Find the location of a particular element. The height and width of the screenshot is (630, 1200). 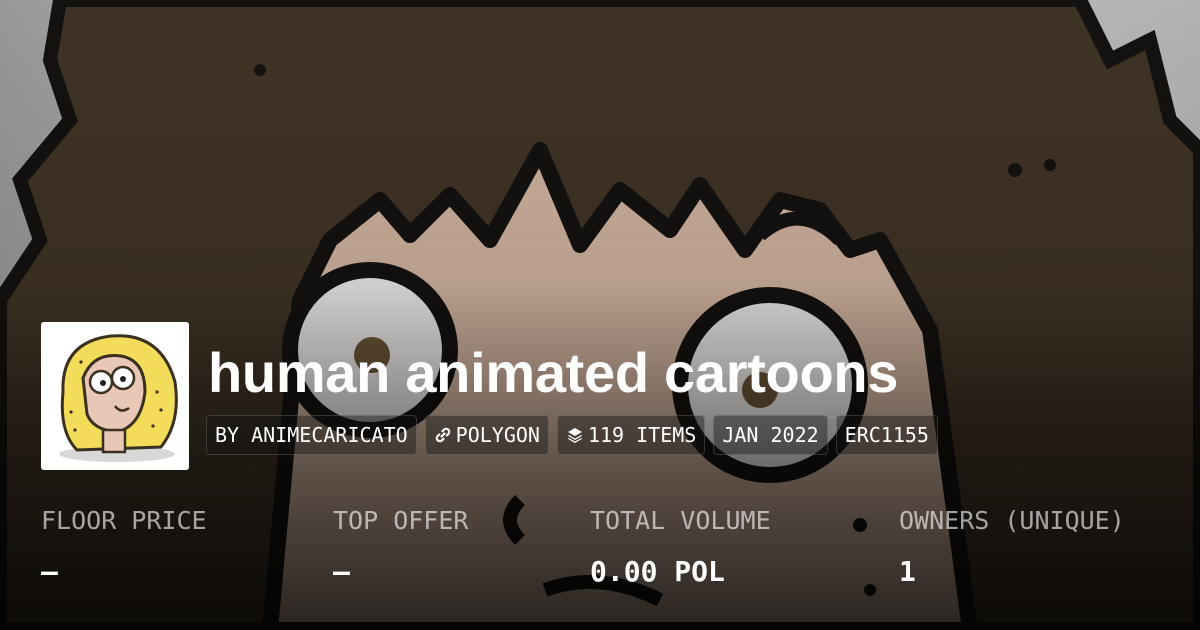

token-standard-label: ERC1155 is located at coordinates (886, 435).